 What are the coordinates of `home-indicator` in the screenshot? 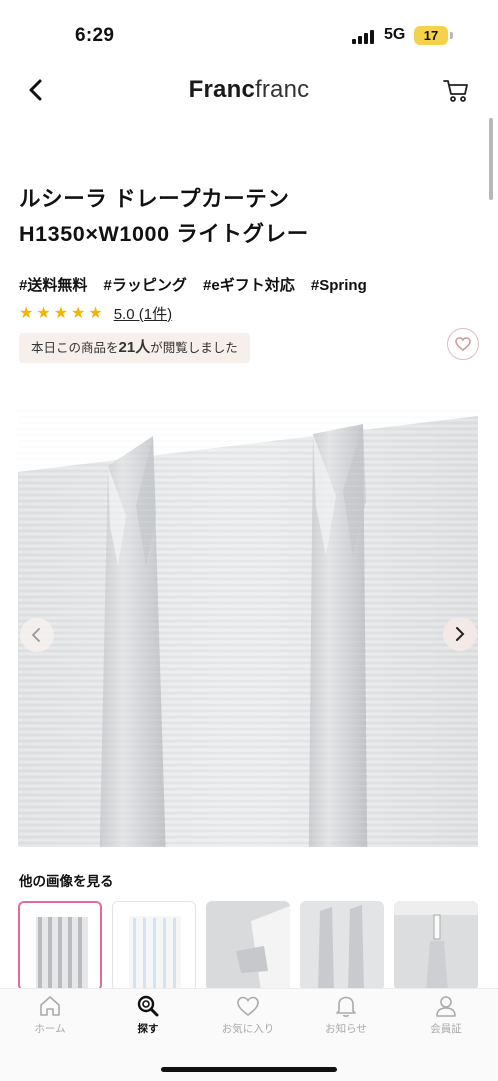 It's located at (249, 1069).